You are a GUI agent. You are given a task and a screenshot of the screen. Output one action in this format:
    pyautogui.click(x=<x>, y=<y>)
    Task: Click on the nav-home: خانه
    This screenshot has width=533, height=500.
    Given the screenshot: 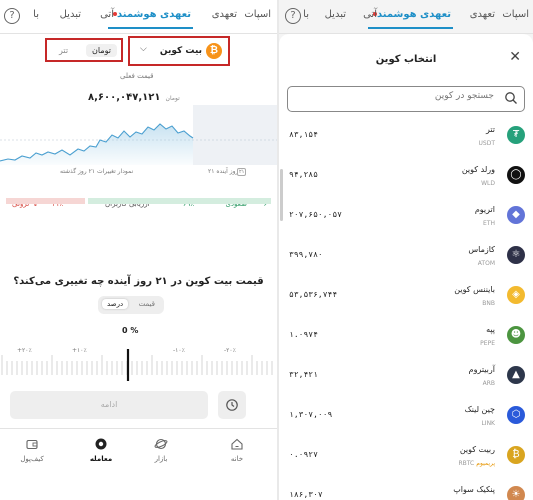 What is the action you would take?
    pyautogui.click(x=237, y=450)
    